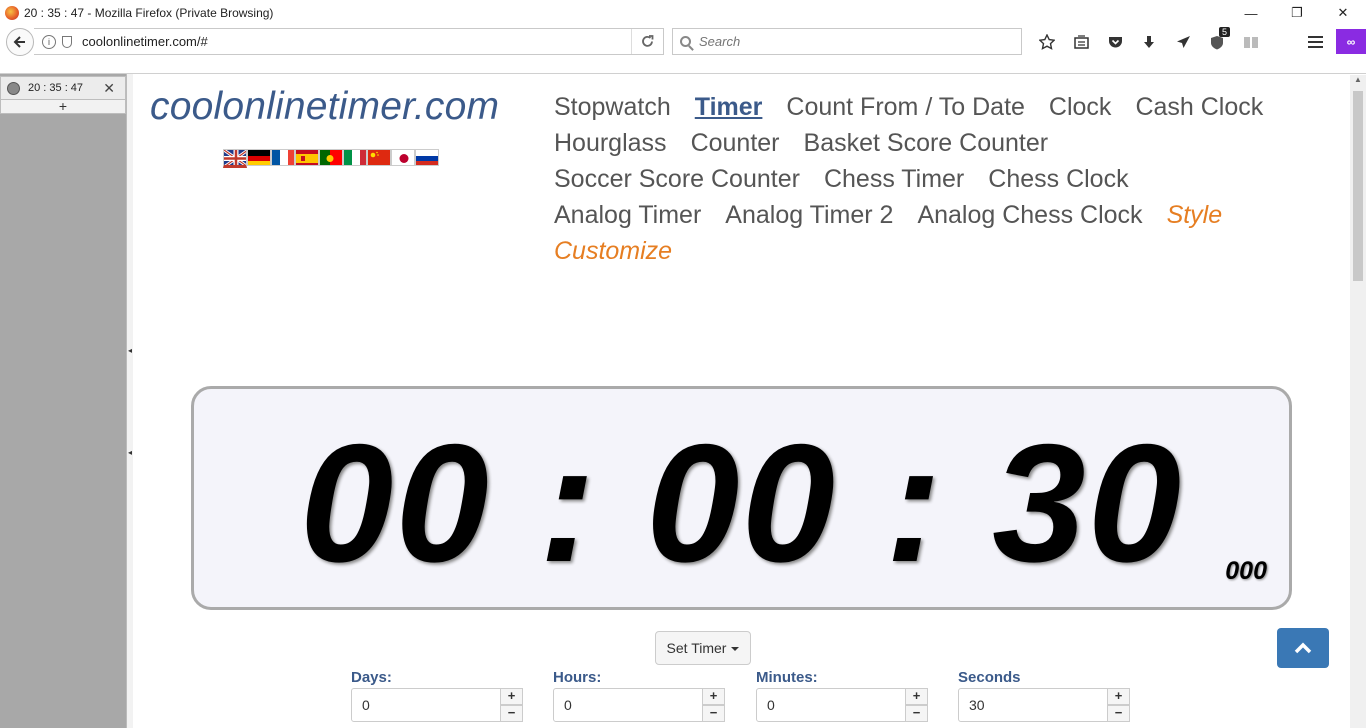  Describe the element at coordinates (683, 66) in the screenshot. I see `toolbar-divider` at that location.